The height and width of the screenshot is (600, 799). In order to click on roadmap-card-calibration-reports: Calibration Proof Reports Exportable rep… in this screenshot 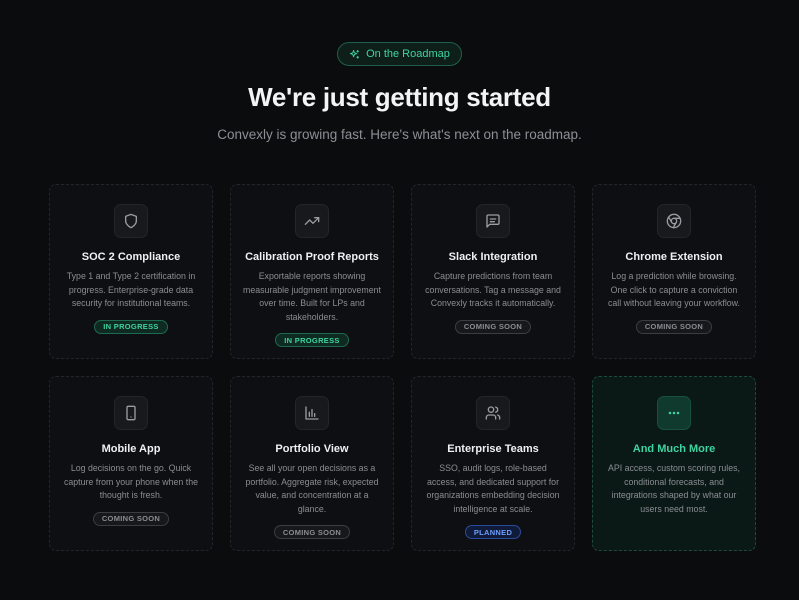, I will do `click(312, 271)`.